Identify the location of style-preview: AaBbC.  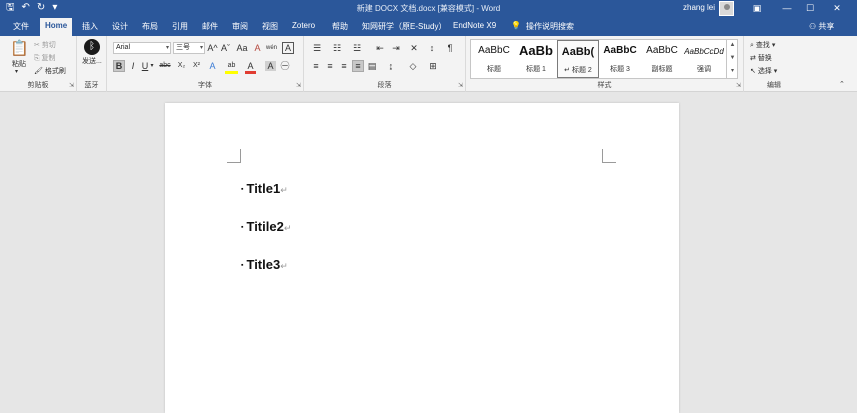
(620, 50).